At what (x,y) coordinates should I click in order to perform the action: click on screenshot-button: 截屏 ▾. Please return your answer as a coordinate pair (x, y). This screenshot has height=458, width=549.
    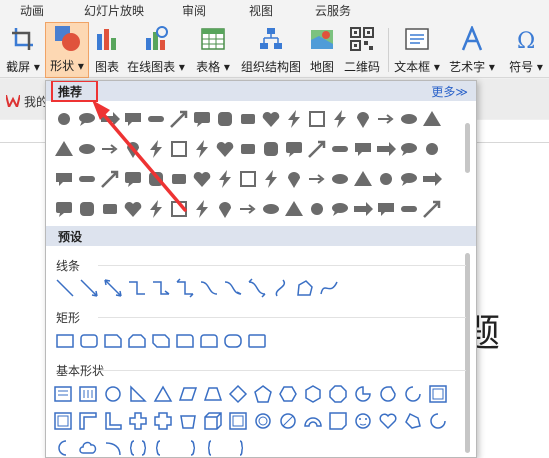
    Looking at the image, I should click on (23, 50).